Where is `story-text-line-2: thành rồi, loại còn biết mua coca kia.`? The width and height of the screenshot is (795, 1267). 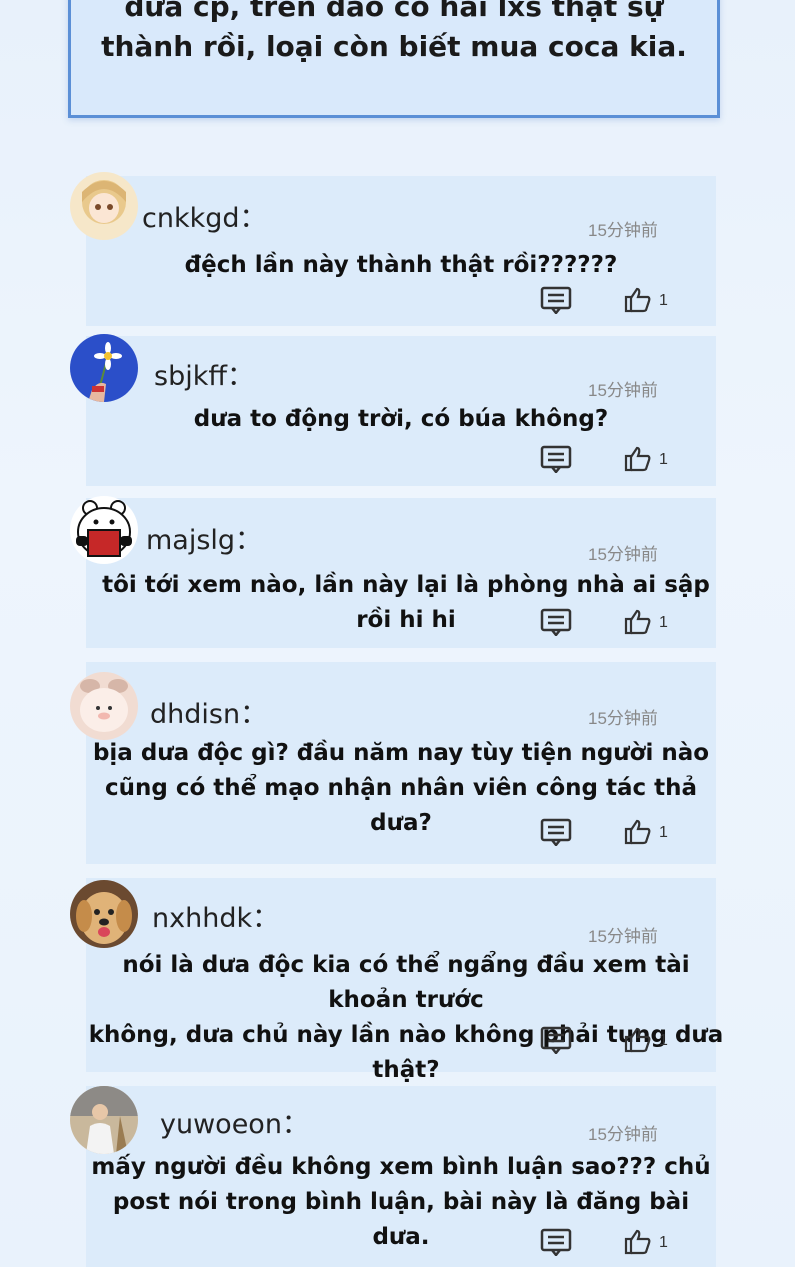
story-text-line-2: thành rồi, loại còn biết mua coca kia. is located at coordinates (394, 46).